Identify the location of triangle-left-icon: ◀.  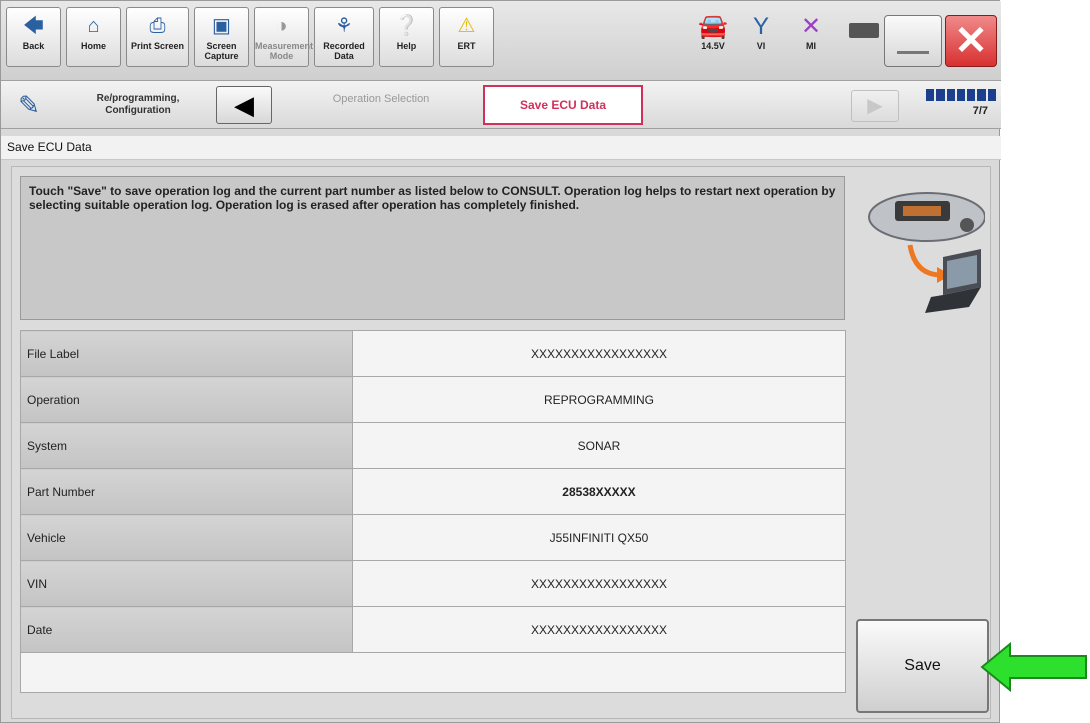
(244, 105).